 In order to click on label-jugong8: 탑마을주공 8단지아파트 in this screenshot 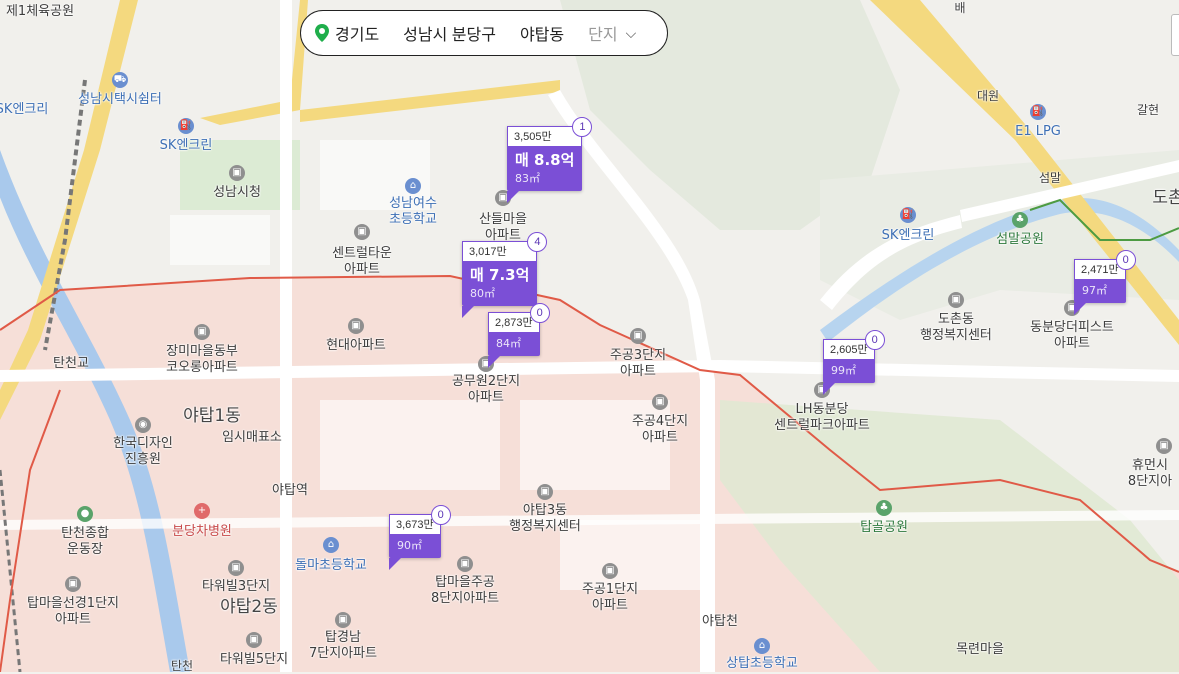, I will do `click(465, 590)`.